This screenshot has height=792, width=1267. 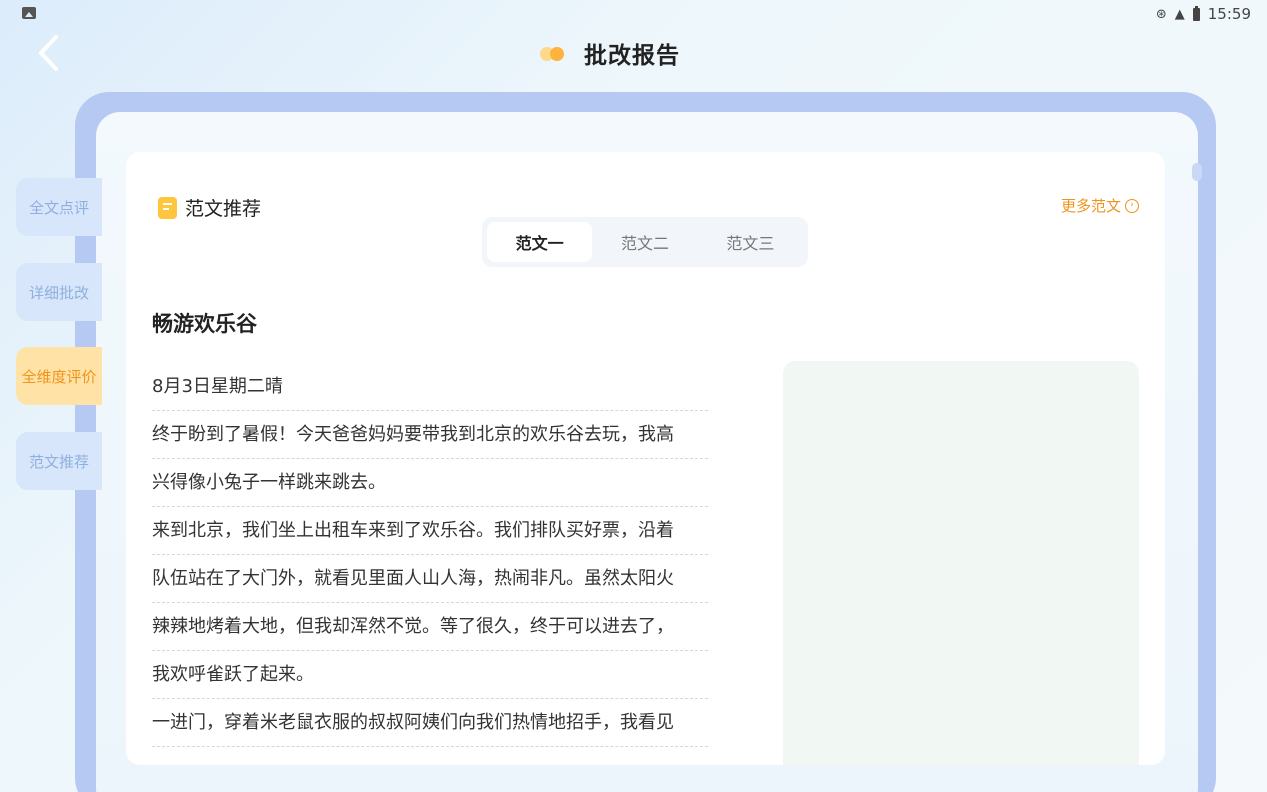 I want to click on tab-essay-1: 范文一, so click(x=540, y=242).